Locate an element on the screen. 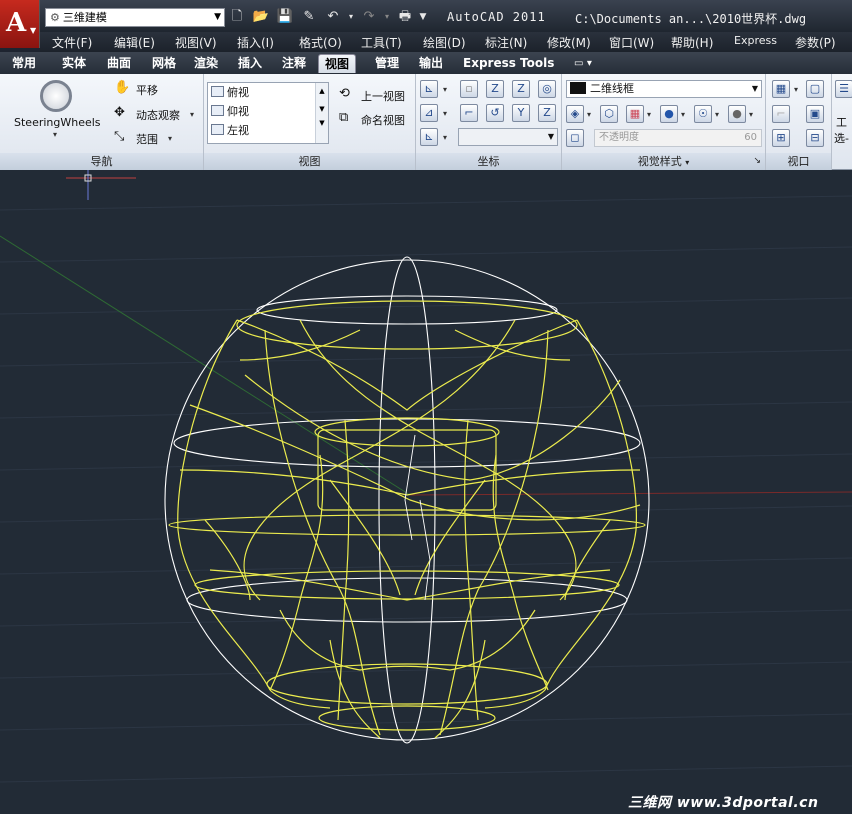 The width and height of the screenshot is (852, 814). viewport-config-icon: ▦ is located at coordinates (781, 89).